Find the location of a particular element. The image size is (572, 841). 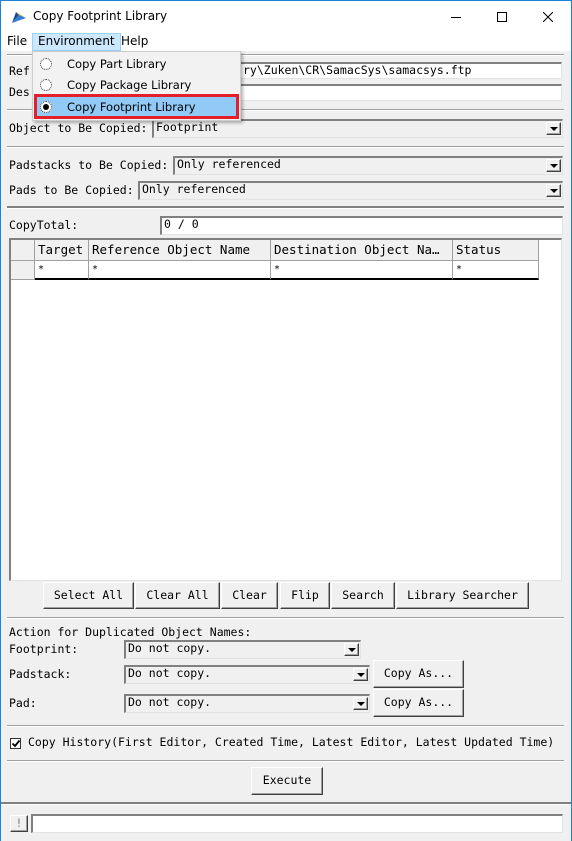

padstacks-combo: Only referenced is located at coordinates (368, 165).